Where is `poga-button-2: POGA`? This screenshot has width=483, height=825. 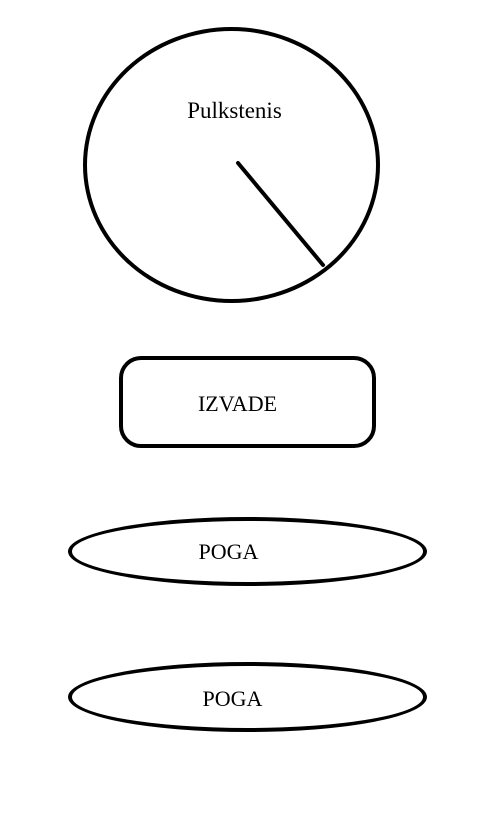 poga-button-2: POGA is located at coordinates (247, 697).